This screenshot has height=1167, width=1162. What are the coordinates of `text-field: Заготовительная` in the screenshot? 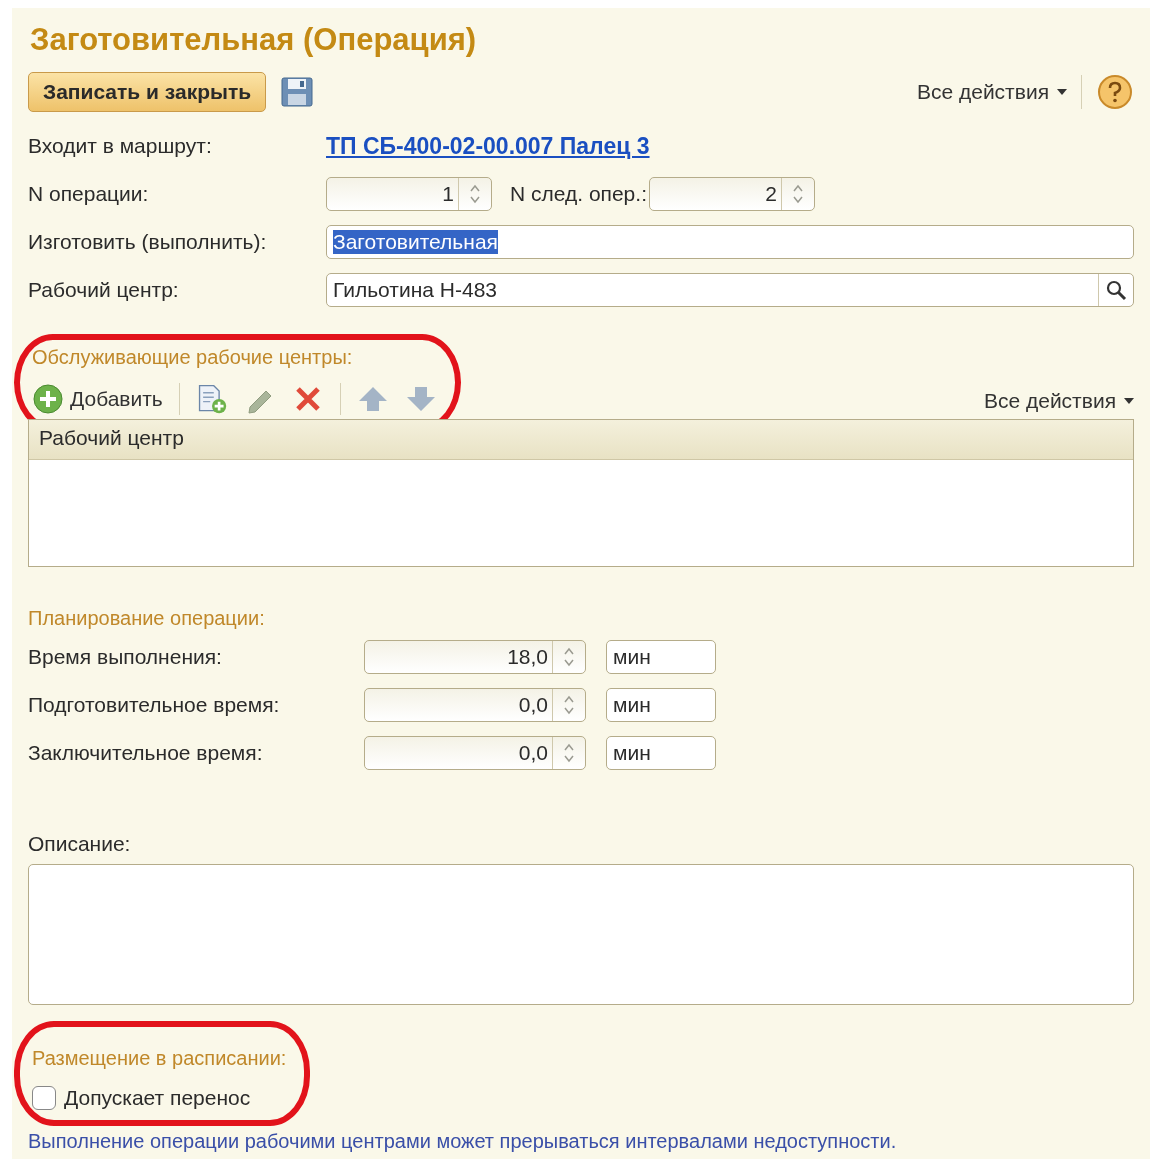 It's located at (730, 242).